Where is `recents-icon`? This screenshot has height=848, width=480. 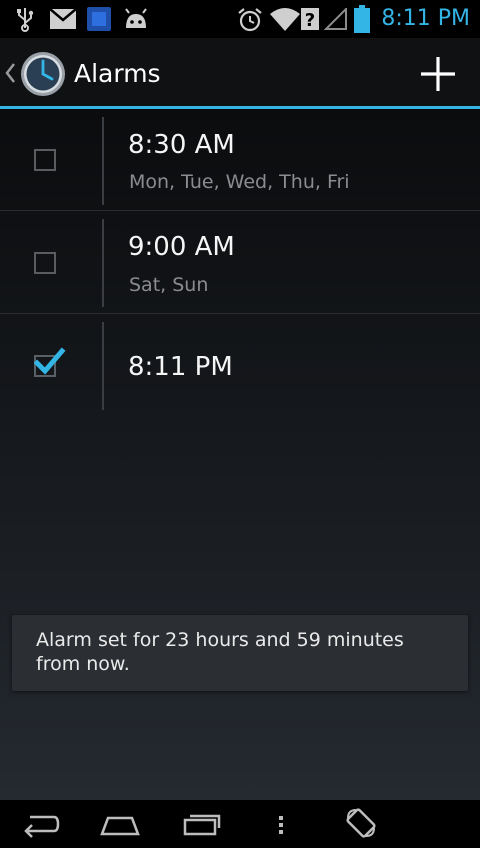
recents-icon is located at coordinates (202, 824).